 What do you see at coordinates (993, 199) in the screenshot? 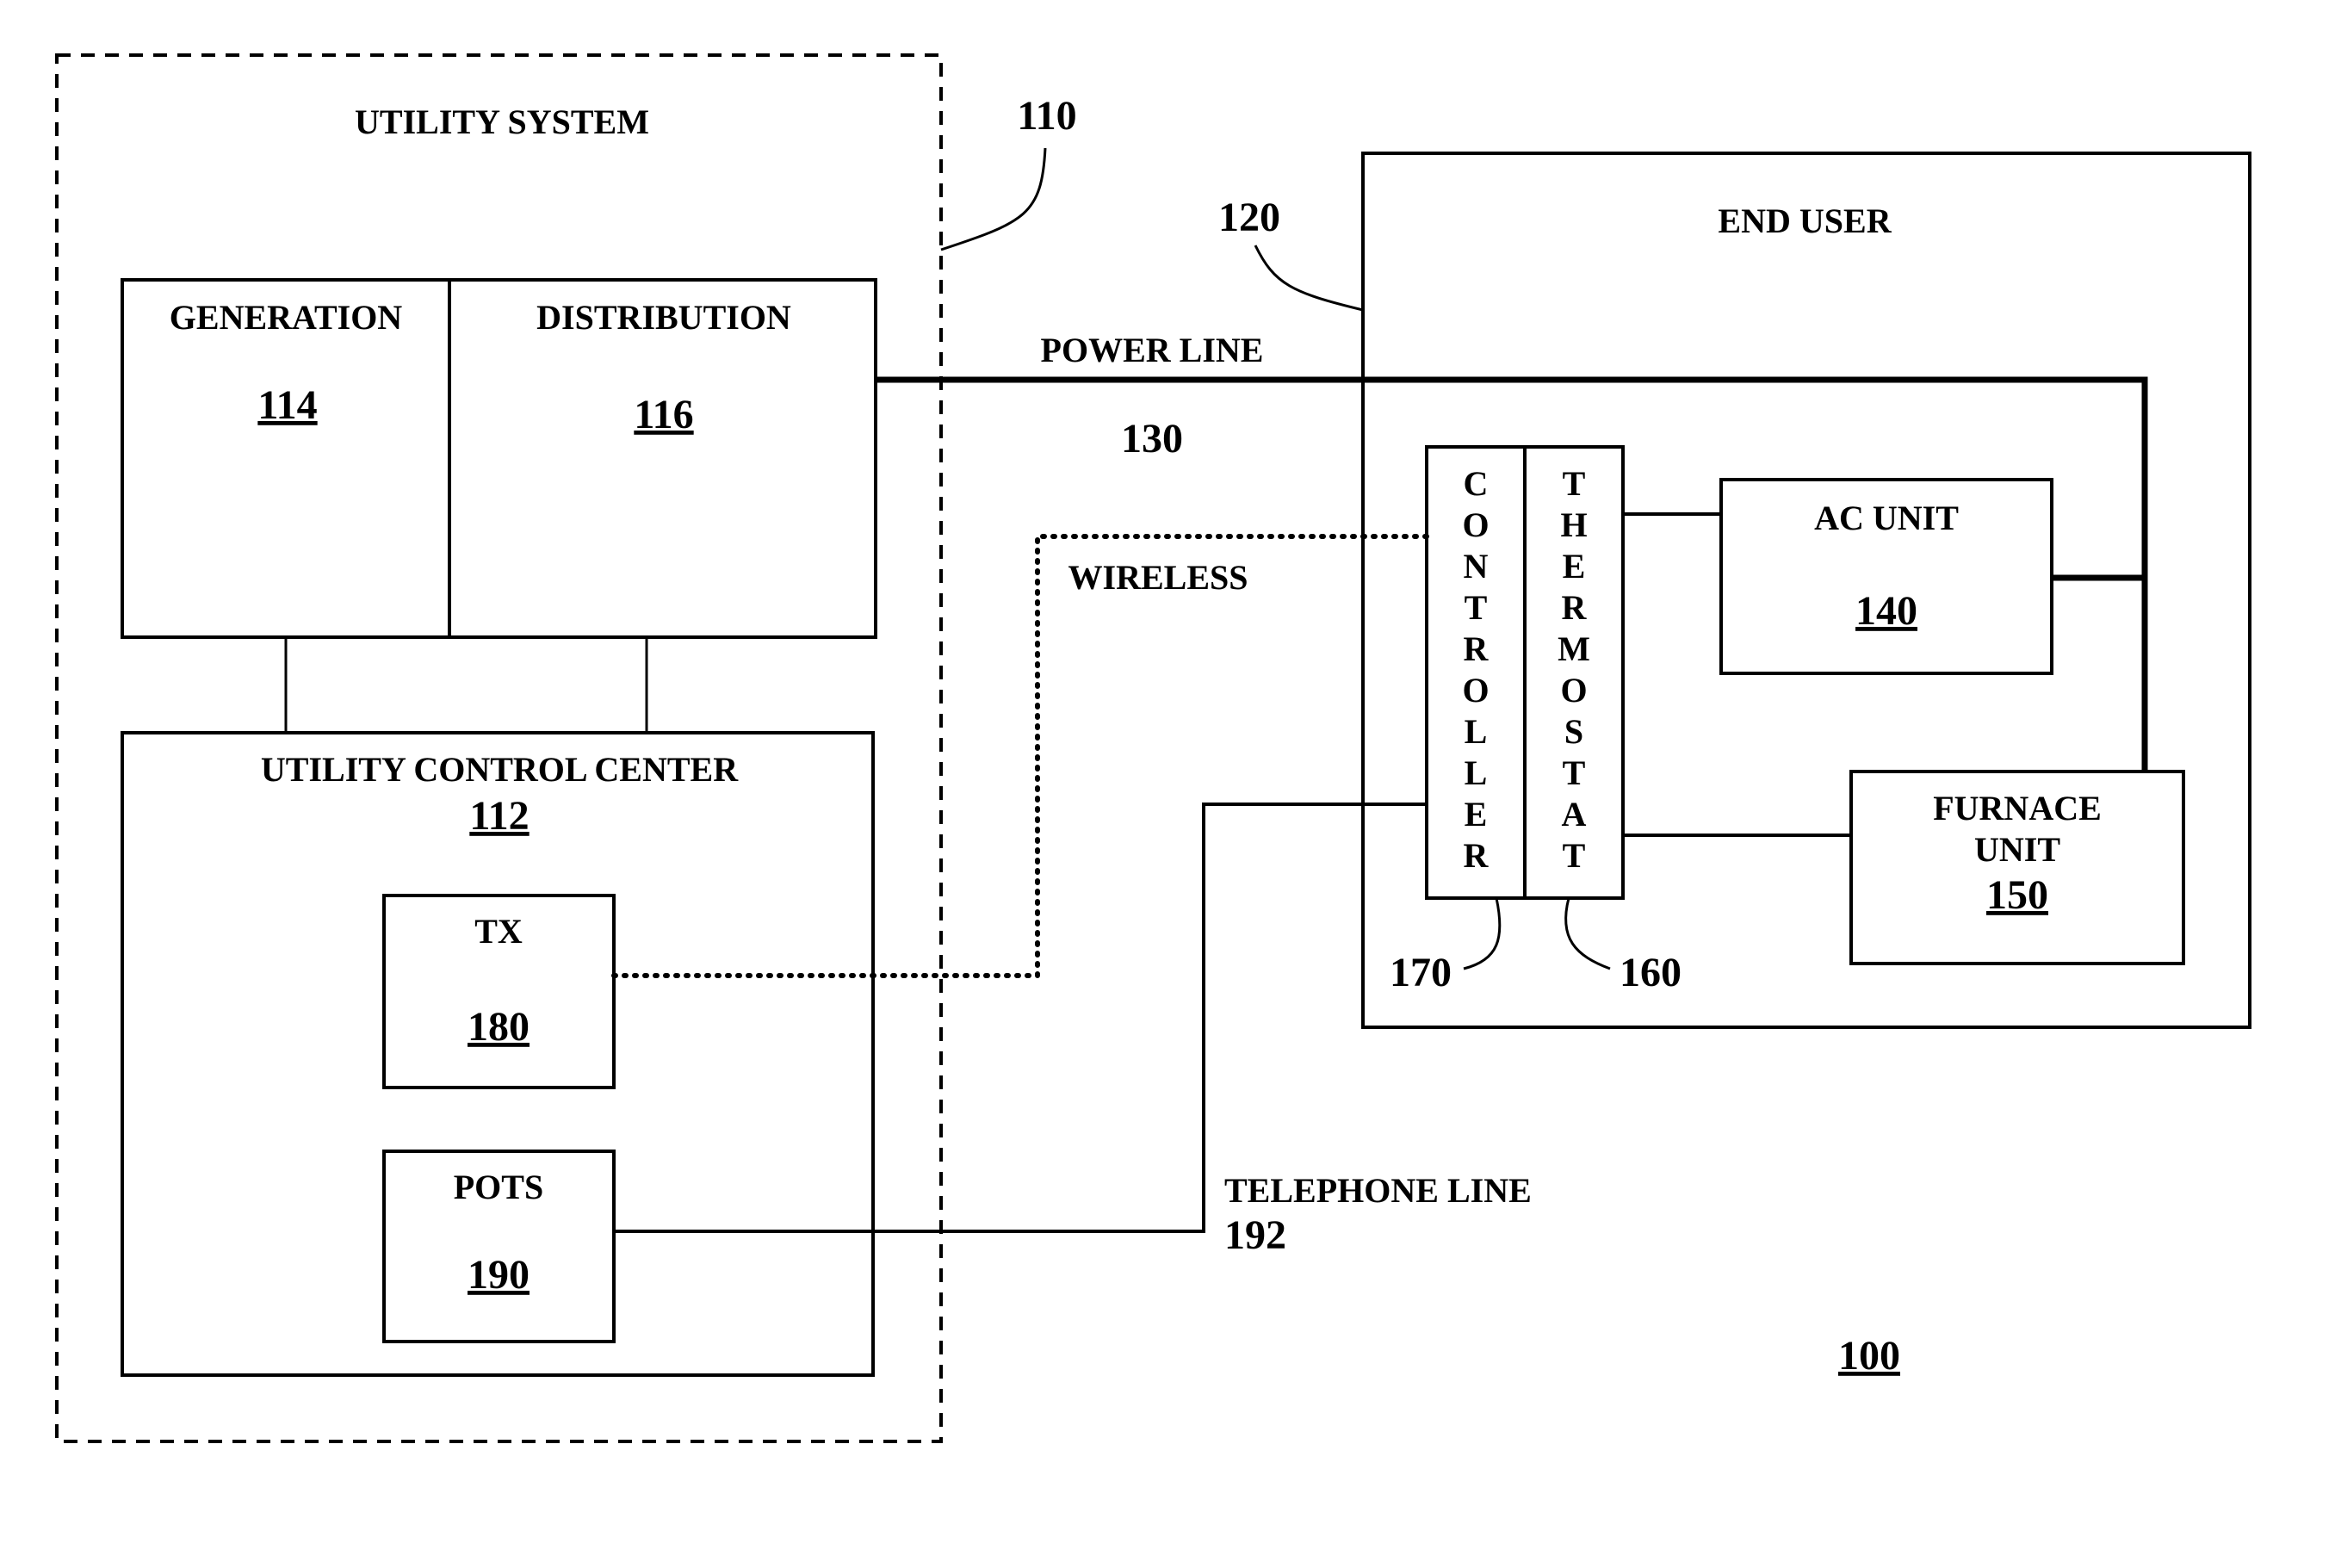
I see `utility-system-leader` at bounding box center [993, 199].